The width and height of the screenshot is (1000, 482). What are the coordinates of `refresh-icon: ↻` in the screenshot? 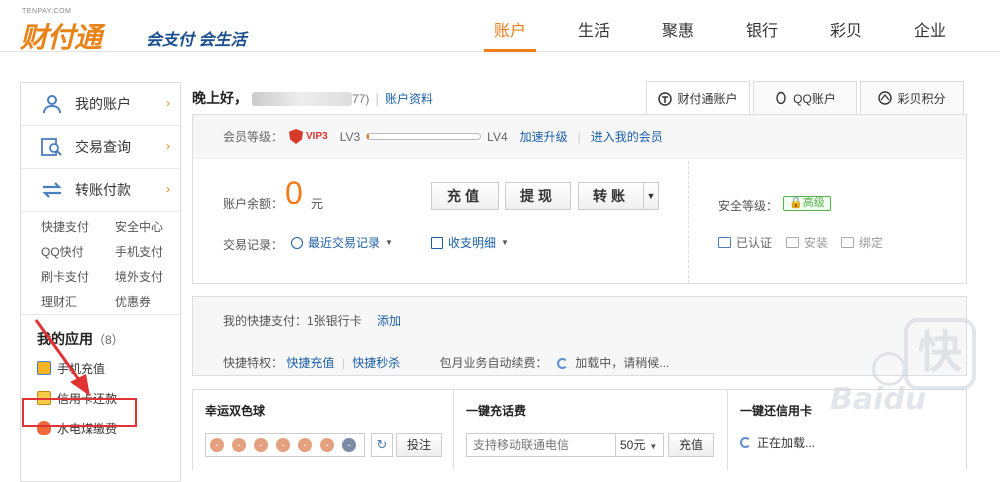 It's located at (382, 445).